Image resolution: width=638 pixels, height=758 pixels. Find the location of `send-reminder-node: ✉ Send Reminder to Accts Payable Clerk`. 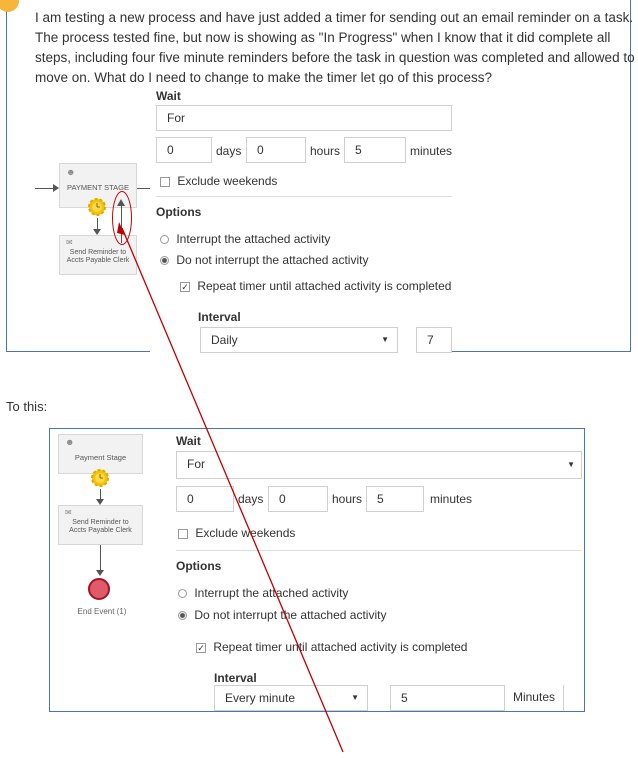

send-reminder-node: ✉ Send Reminder to Accts Payable Clerk is located at coordinates (100, 525).